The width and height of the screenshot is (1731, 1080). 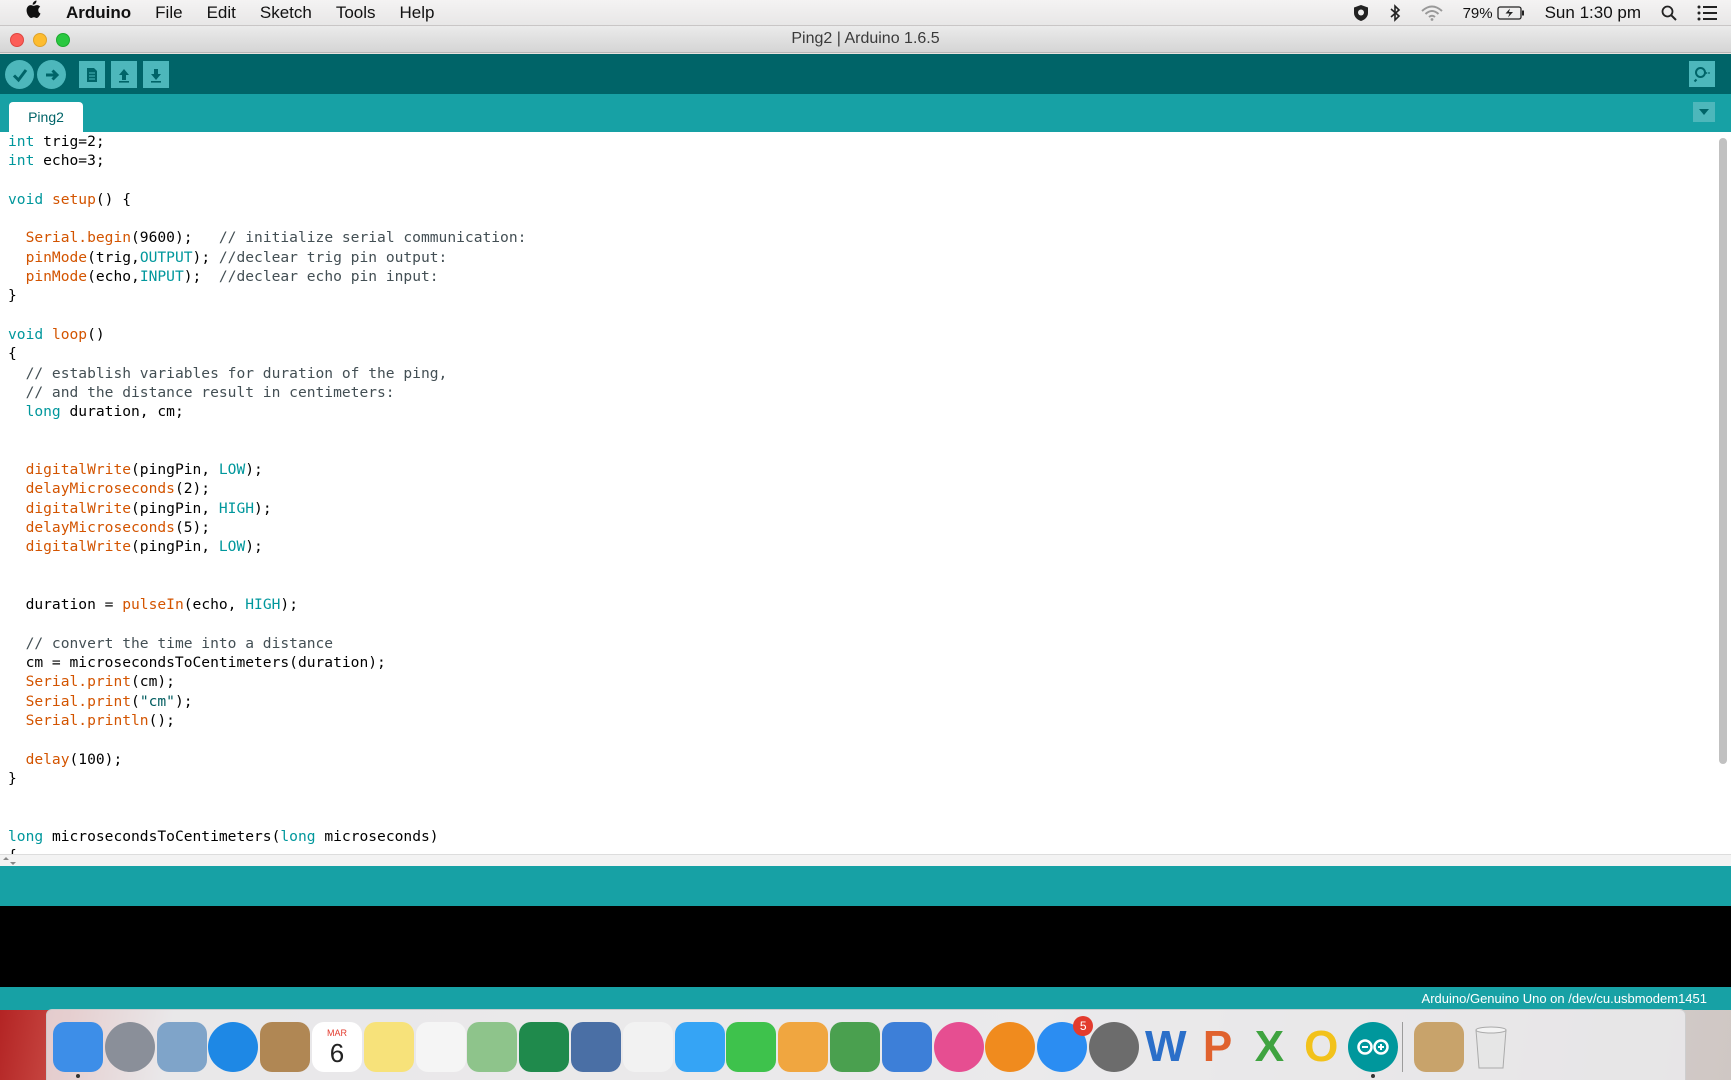 I want to click on notification-center-icon, so click(x=1709, y=13).